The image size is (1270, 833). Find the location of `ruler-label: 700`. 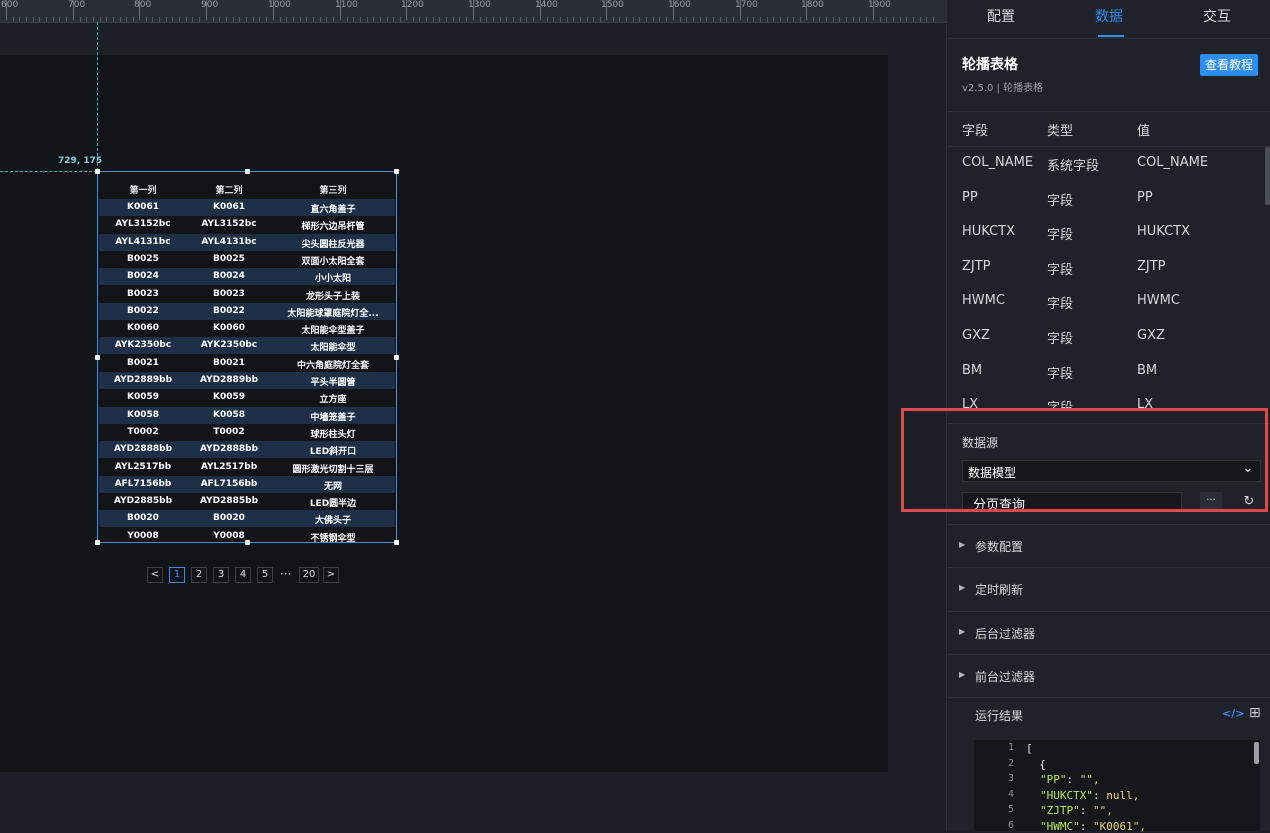

ruler-label: 700 is located at coordinates (77, 5).